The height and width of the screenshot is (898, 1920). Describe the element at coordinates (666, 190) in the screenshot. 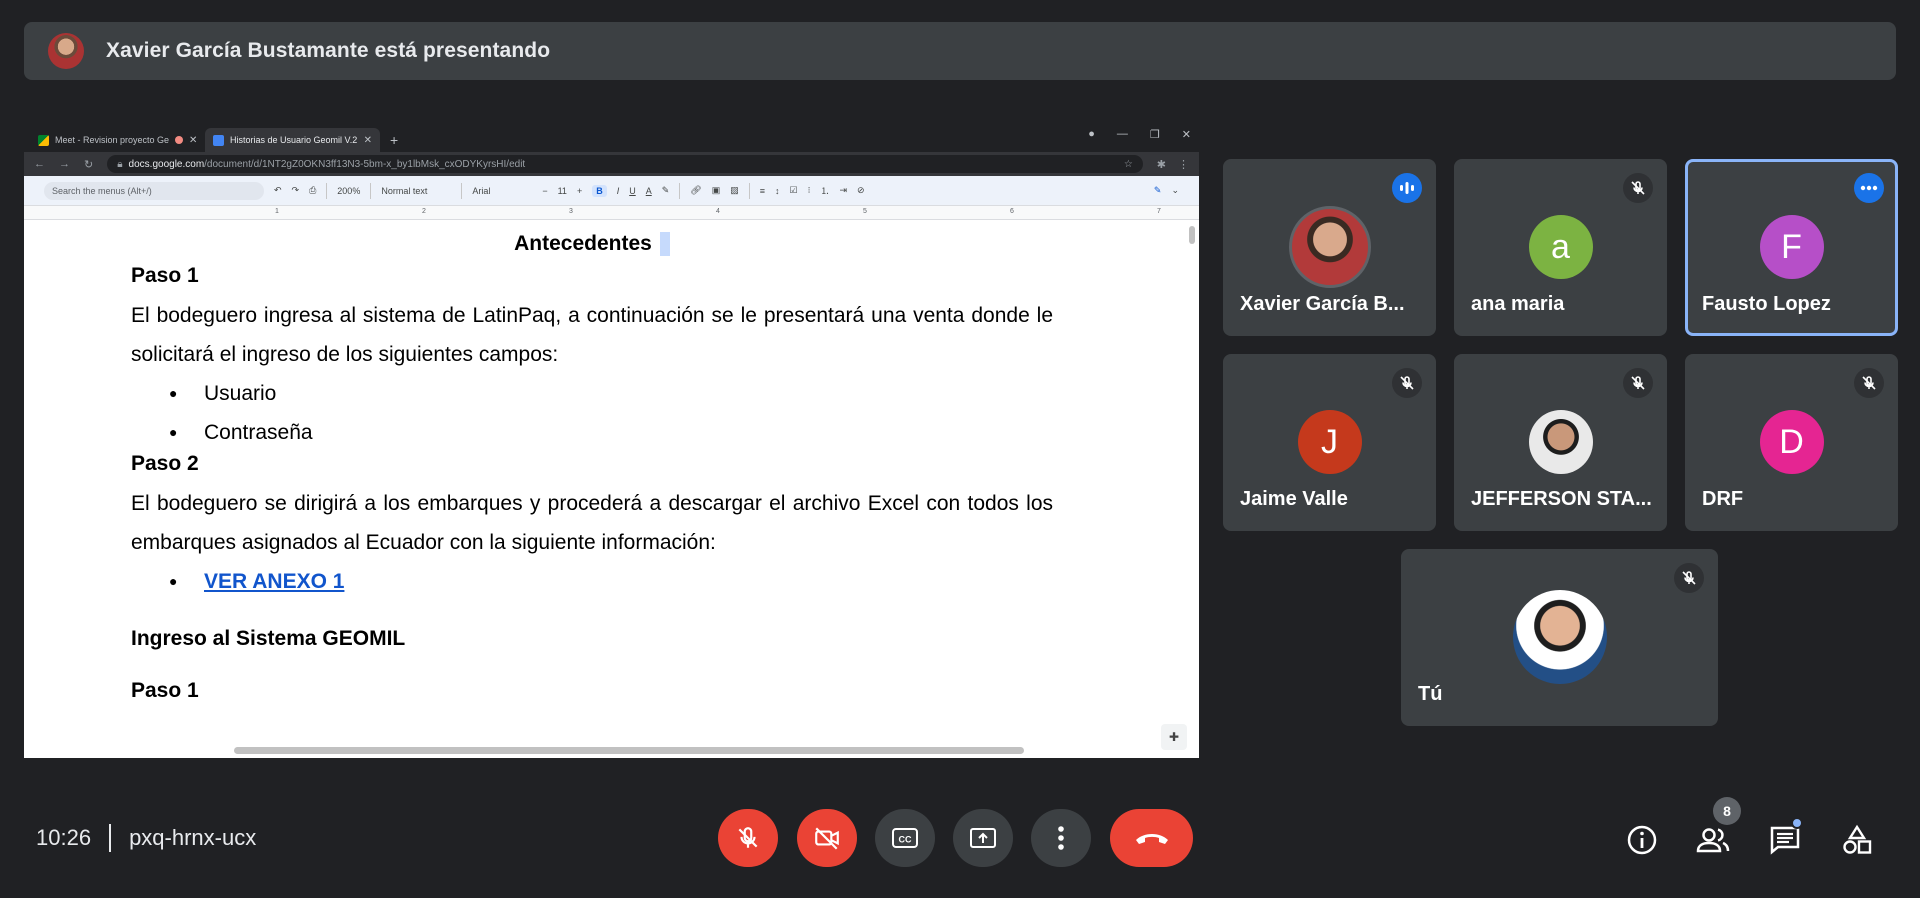

I see `highlight-icon: ✎` at that location.